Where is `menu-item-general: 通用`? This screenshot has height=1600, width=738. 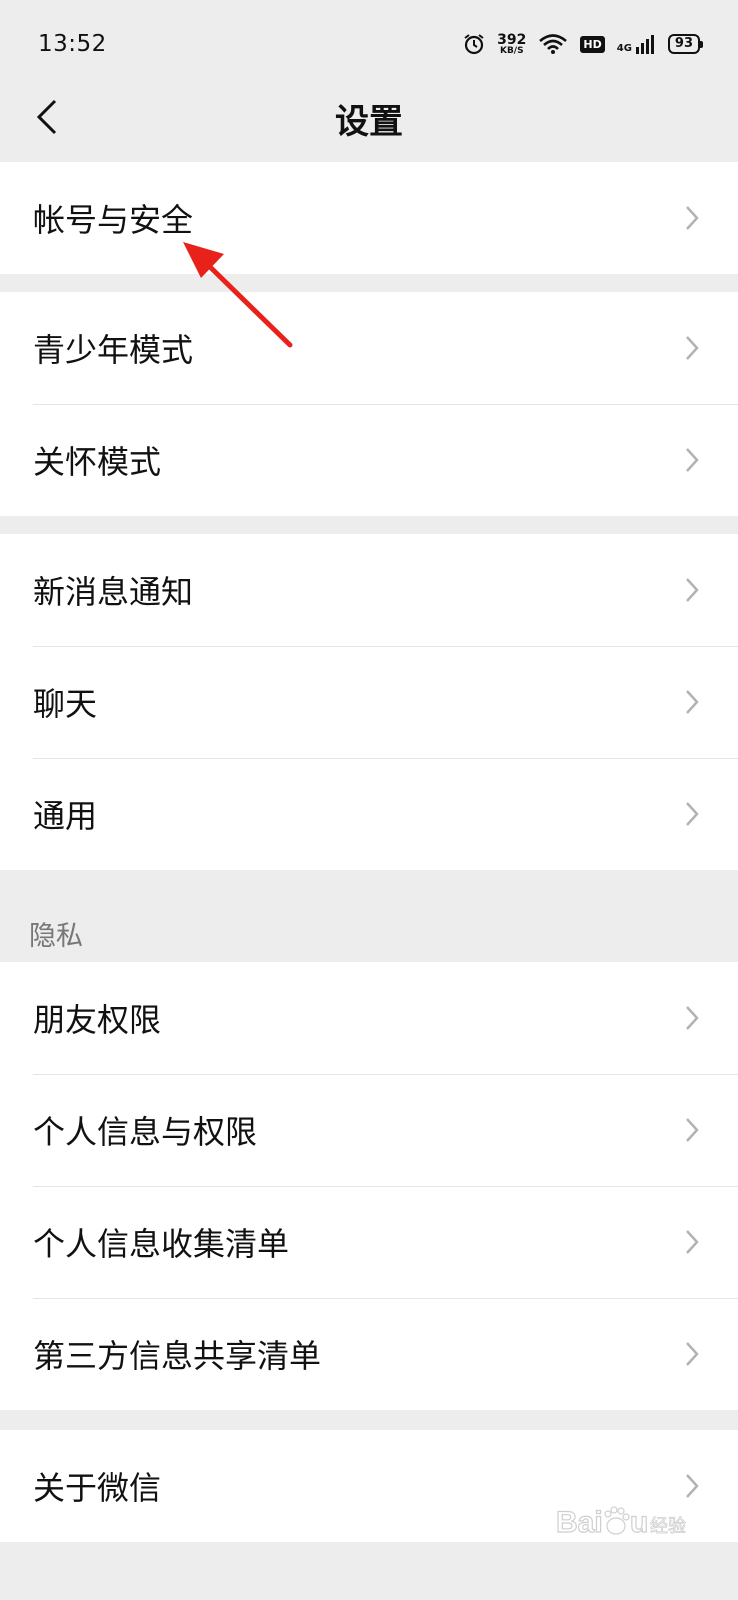
menu-item-general: 通用 is located at coordinates (369, 814).